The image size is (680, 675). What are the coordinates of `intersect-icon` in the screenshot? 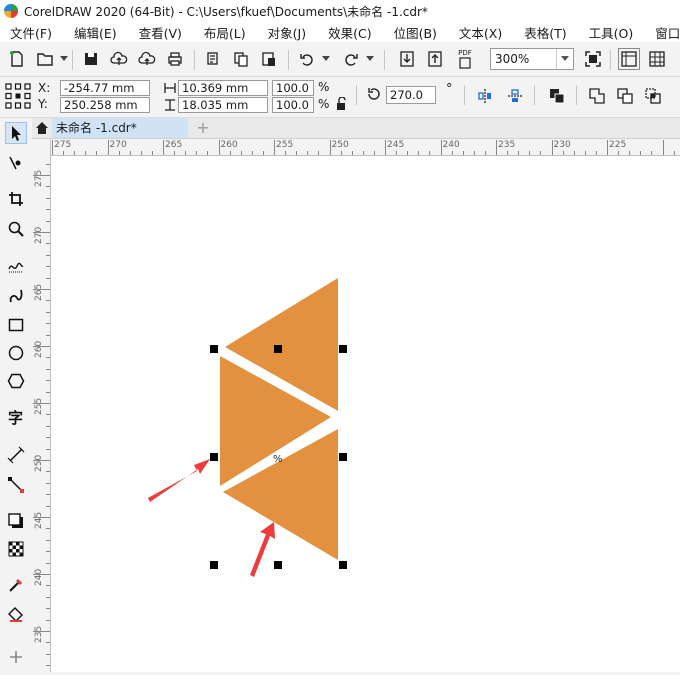 It's located at (653, 96).